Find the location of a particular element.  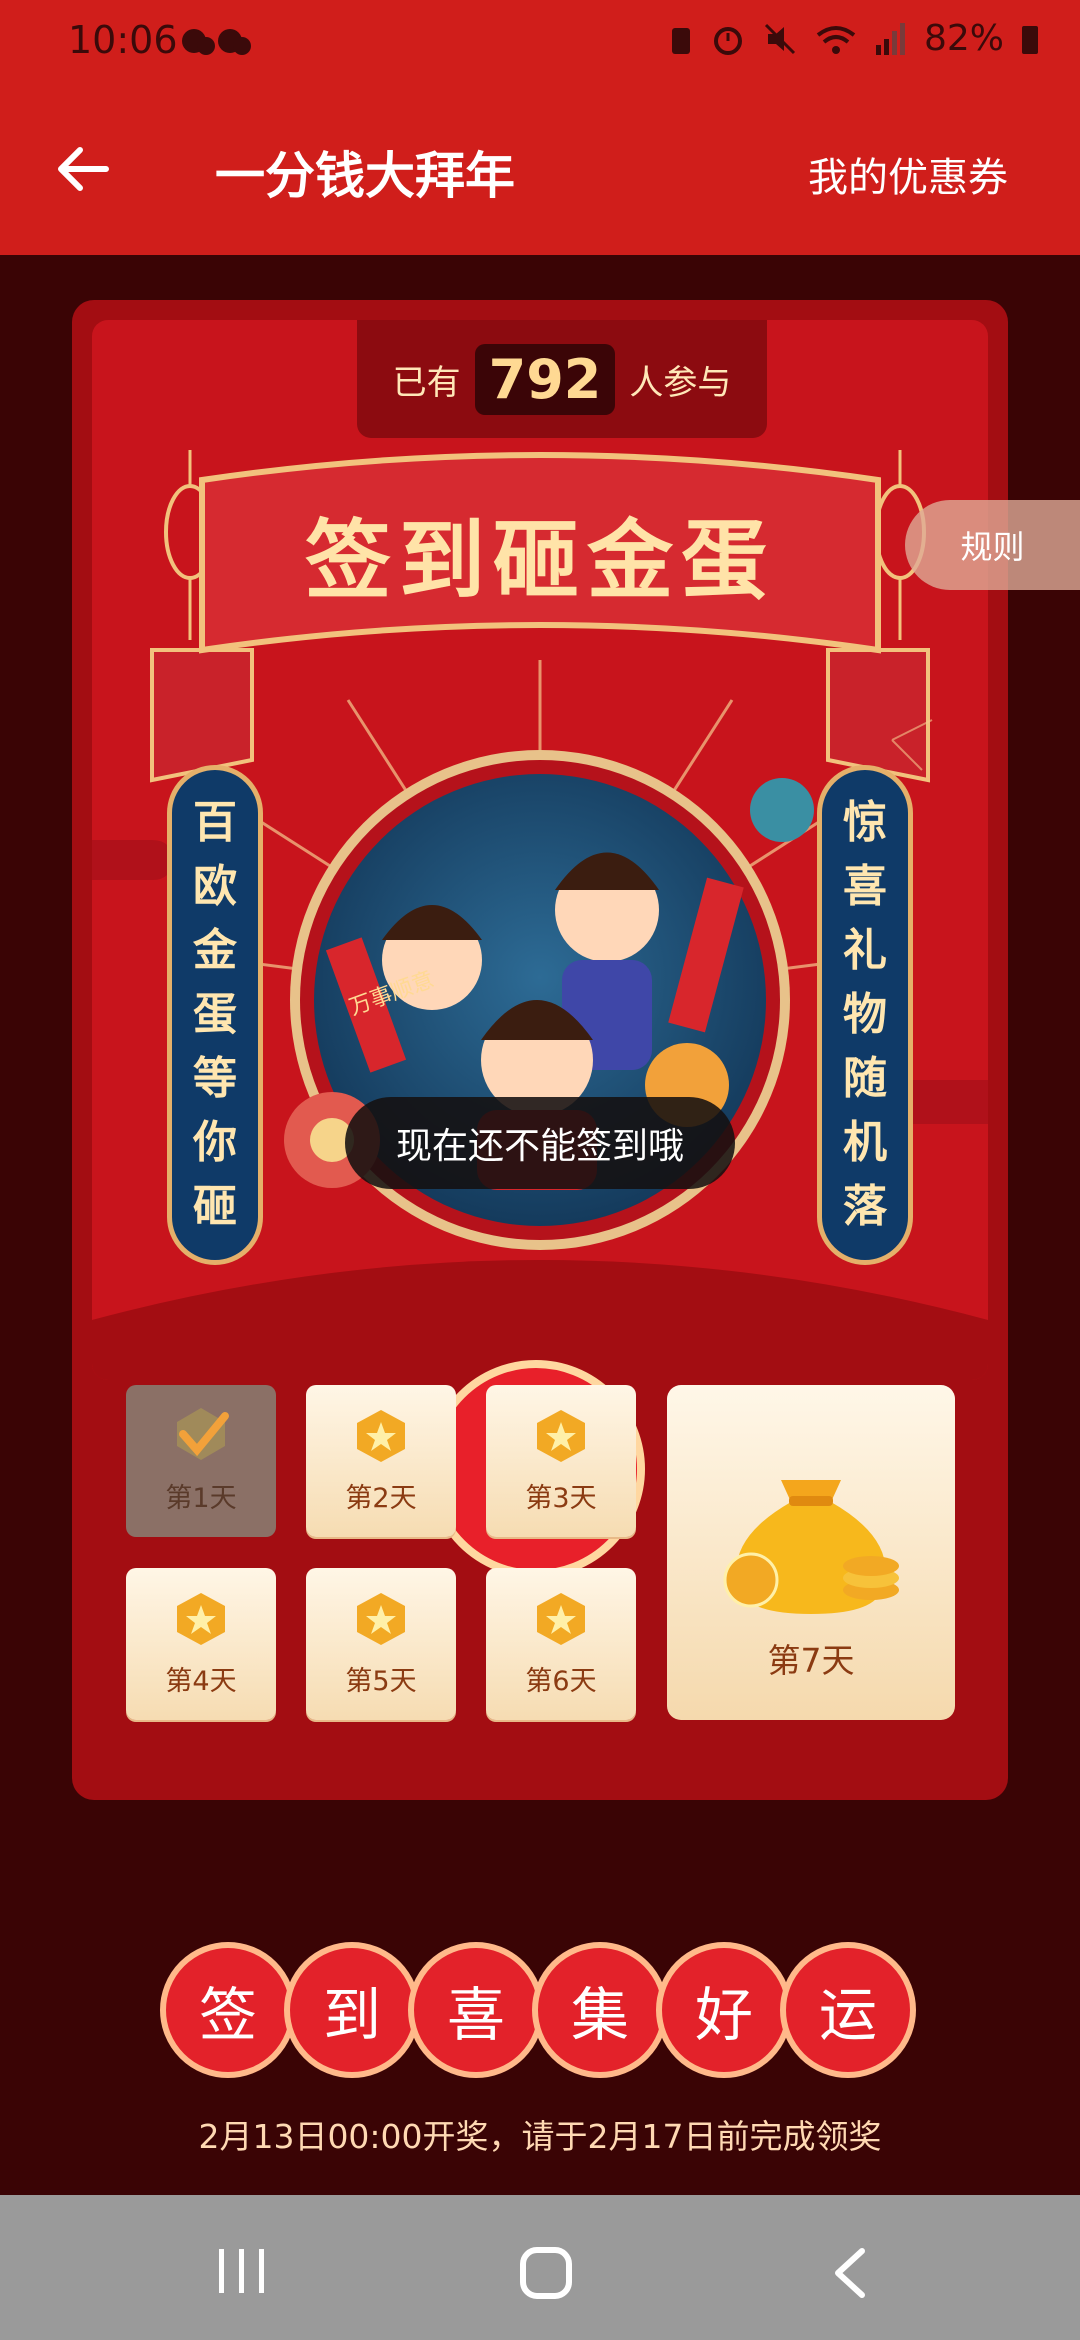

couplet-char: 机 is located at coordinates (865, 1142).